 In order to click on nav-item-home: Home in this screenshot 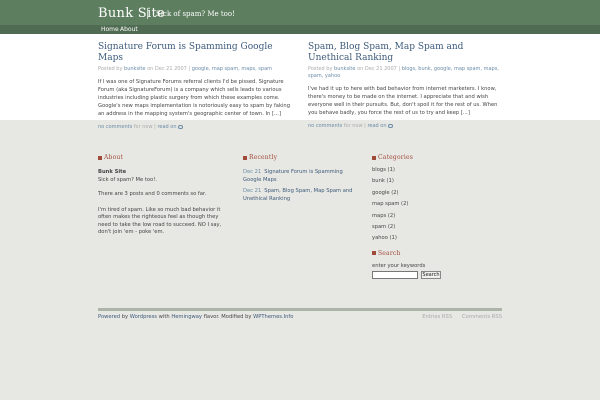, I will do `click(110, 29)`.